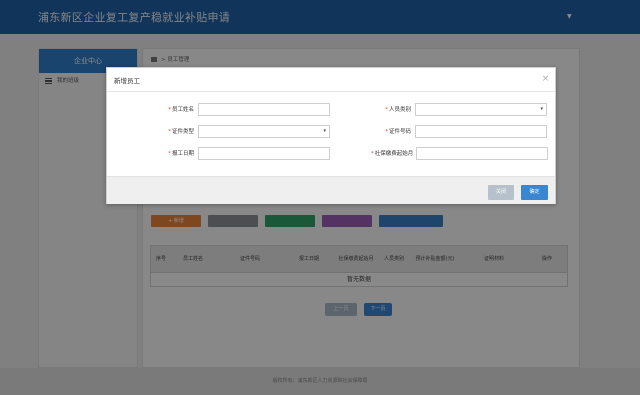 The image size is (640, 395). What do you see at coordinates (264, 131) in the screenshot?
I see `id-type-select: ▾` at bounding box center [264, 131].